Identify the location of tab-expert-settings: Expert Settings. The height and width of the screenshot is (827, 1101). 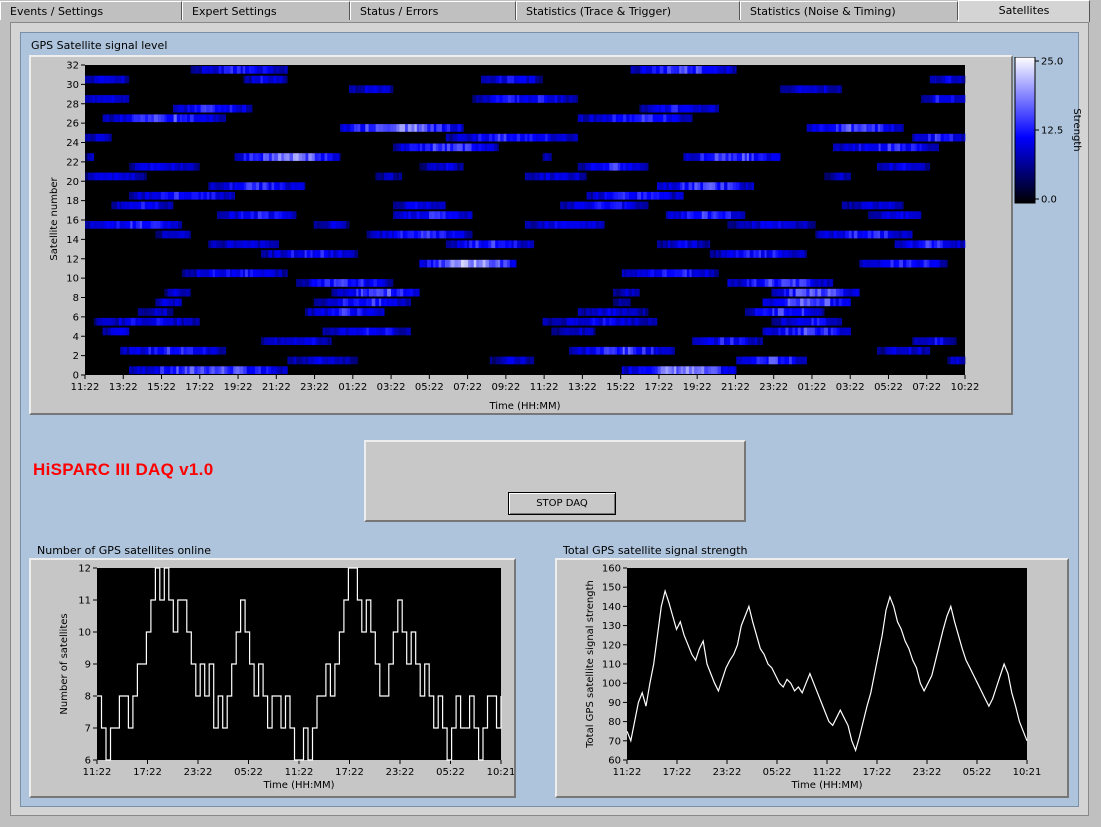
(266, 10).